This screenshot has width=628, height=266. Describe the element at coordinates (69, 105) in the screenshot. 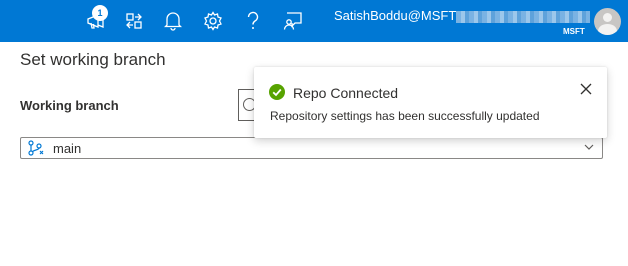

I see `working-branch-label: Working branch` at that location.